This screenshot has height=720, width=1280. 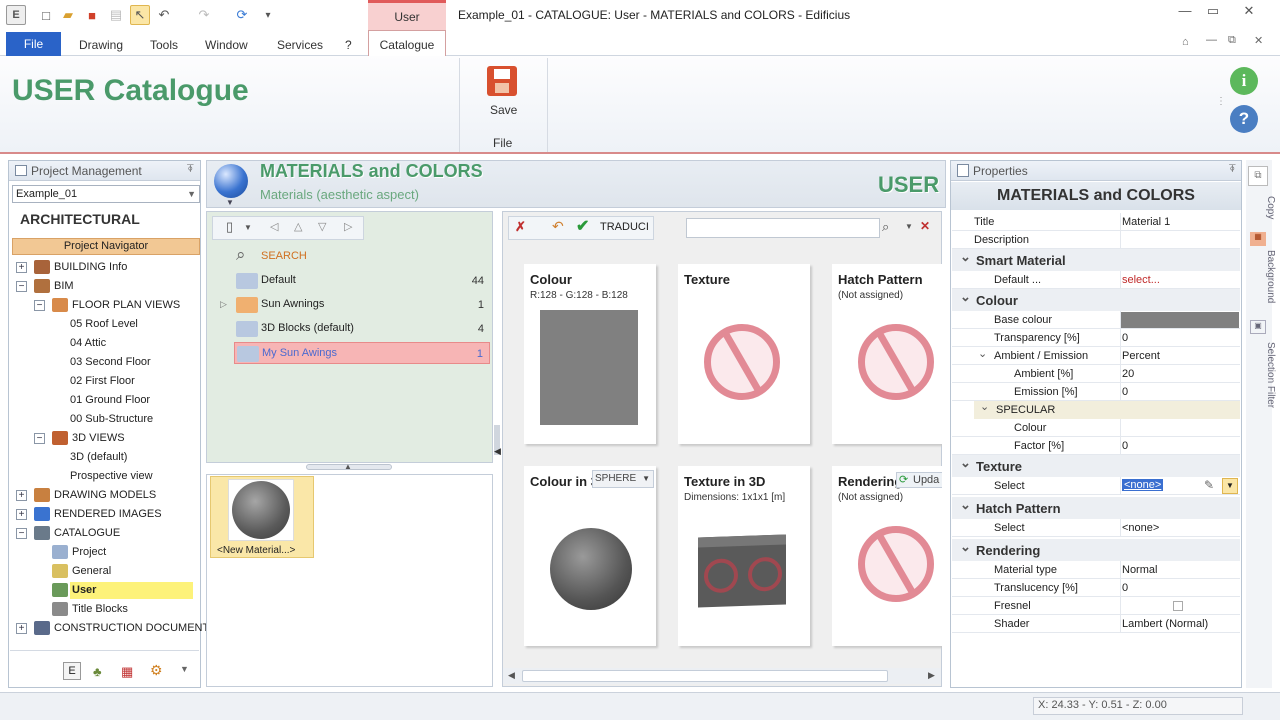 I want to click on preview-card: Texture in 3D Dimensions: 1x1x1 [m], so click(x=744, y=556).